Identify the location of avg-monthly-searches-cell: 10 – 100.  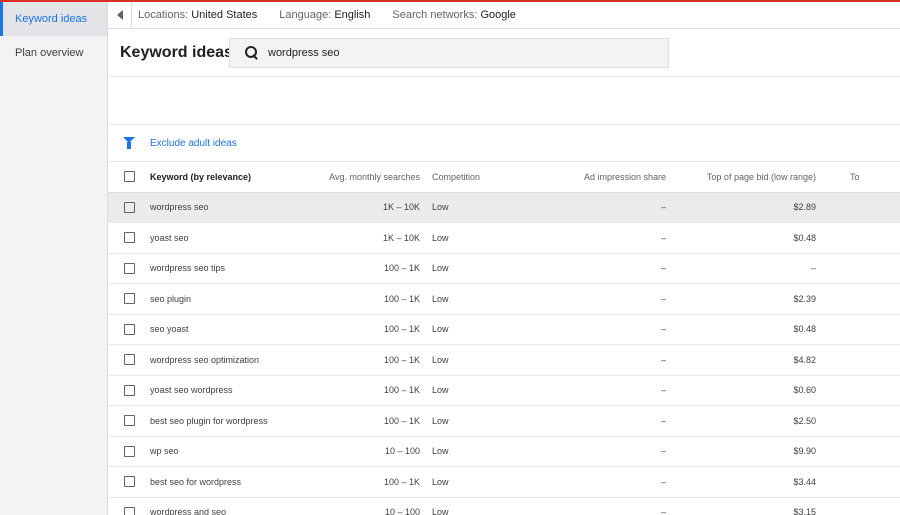
(364, 506).